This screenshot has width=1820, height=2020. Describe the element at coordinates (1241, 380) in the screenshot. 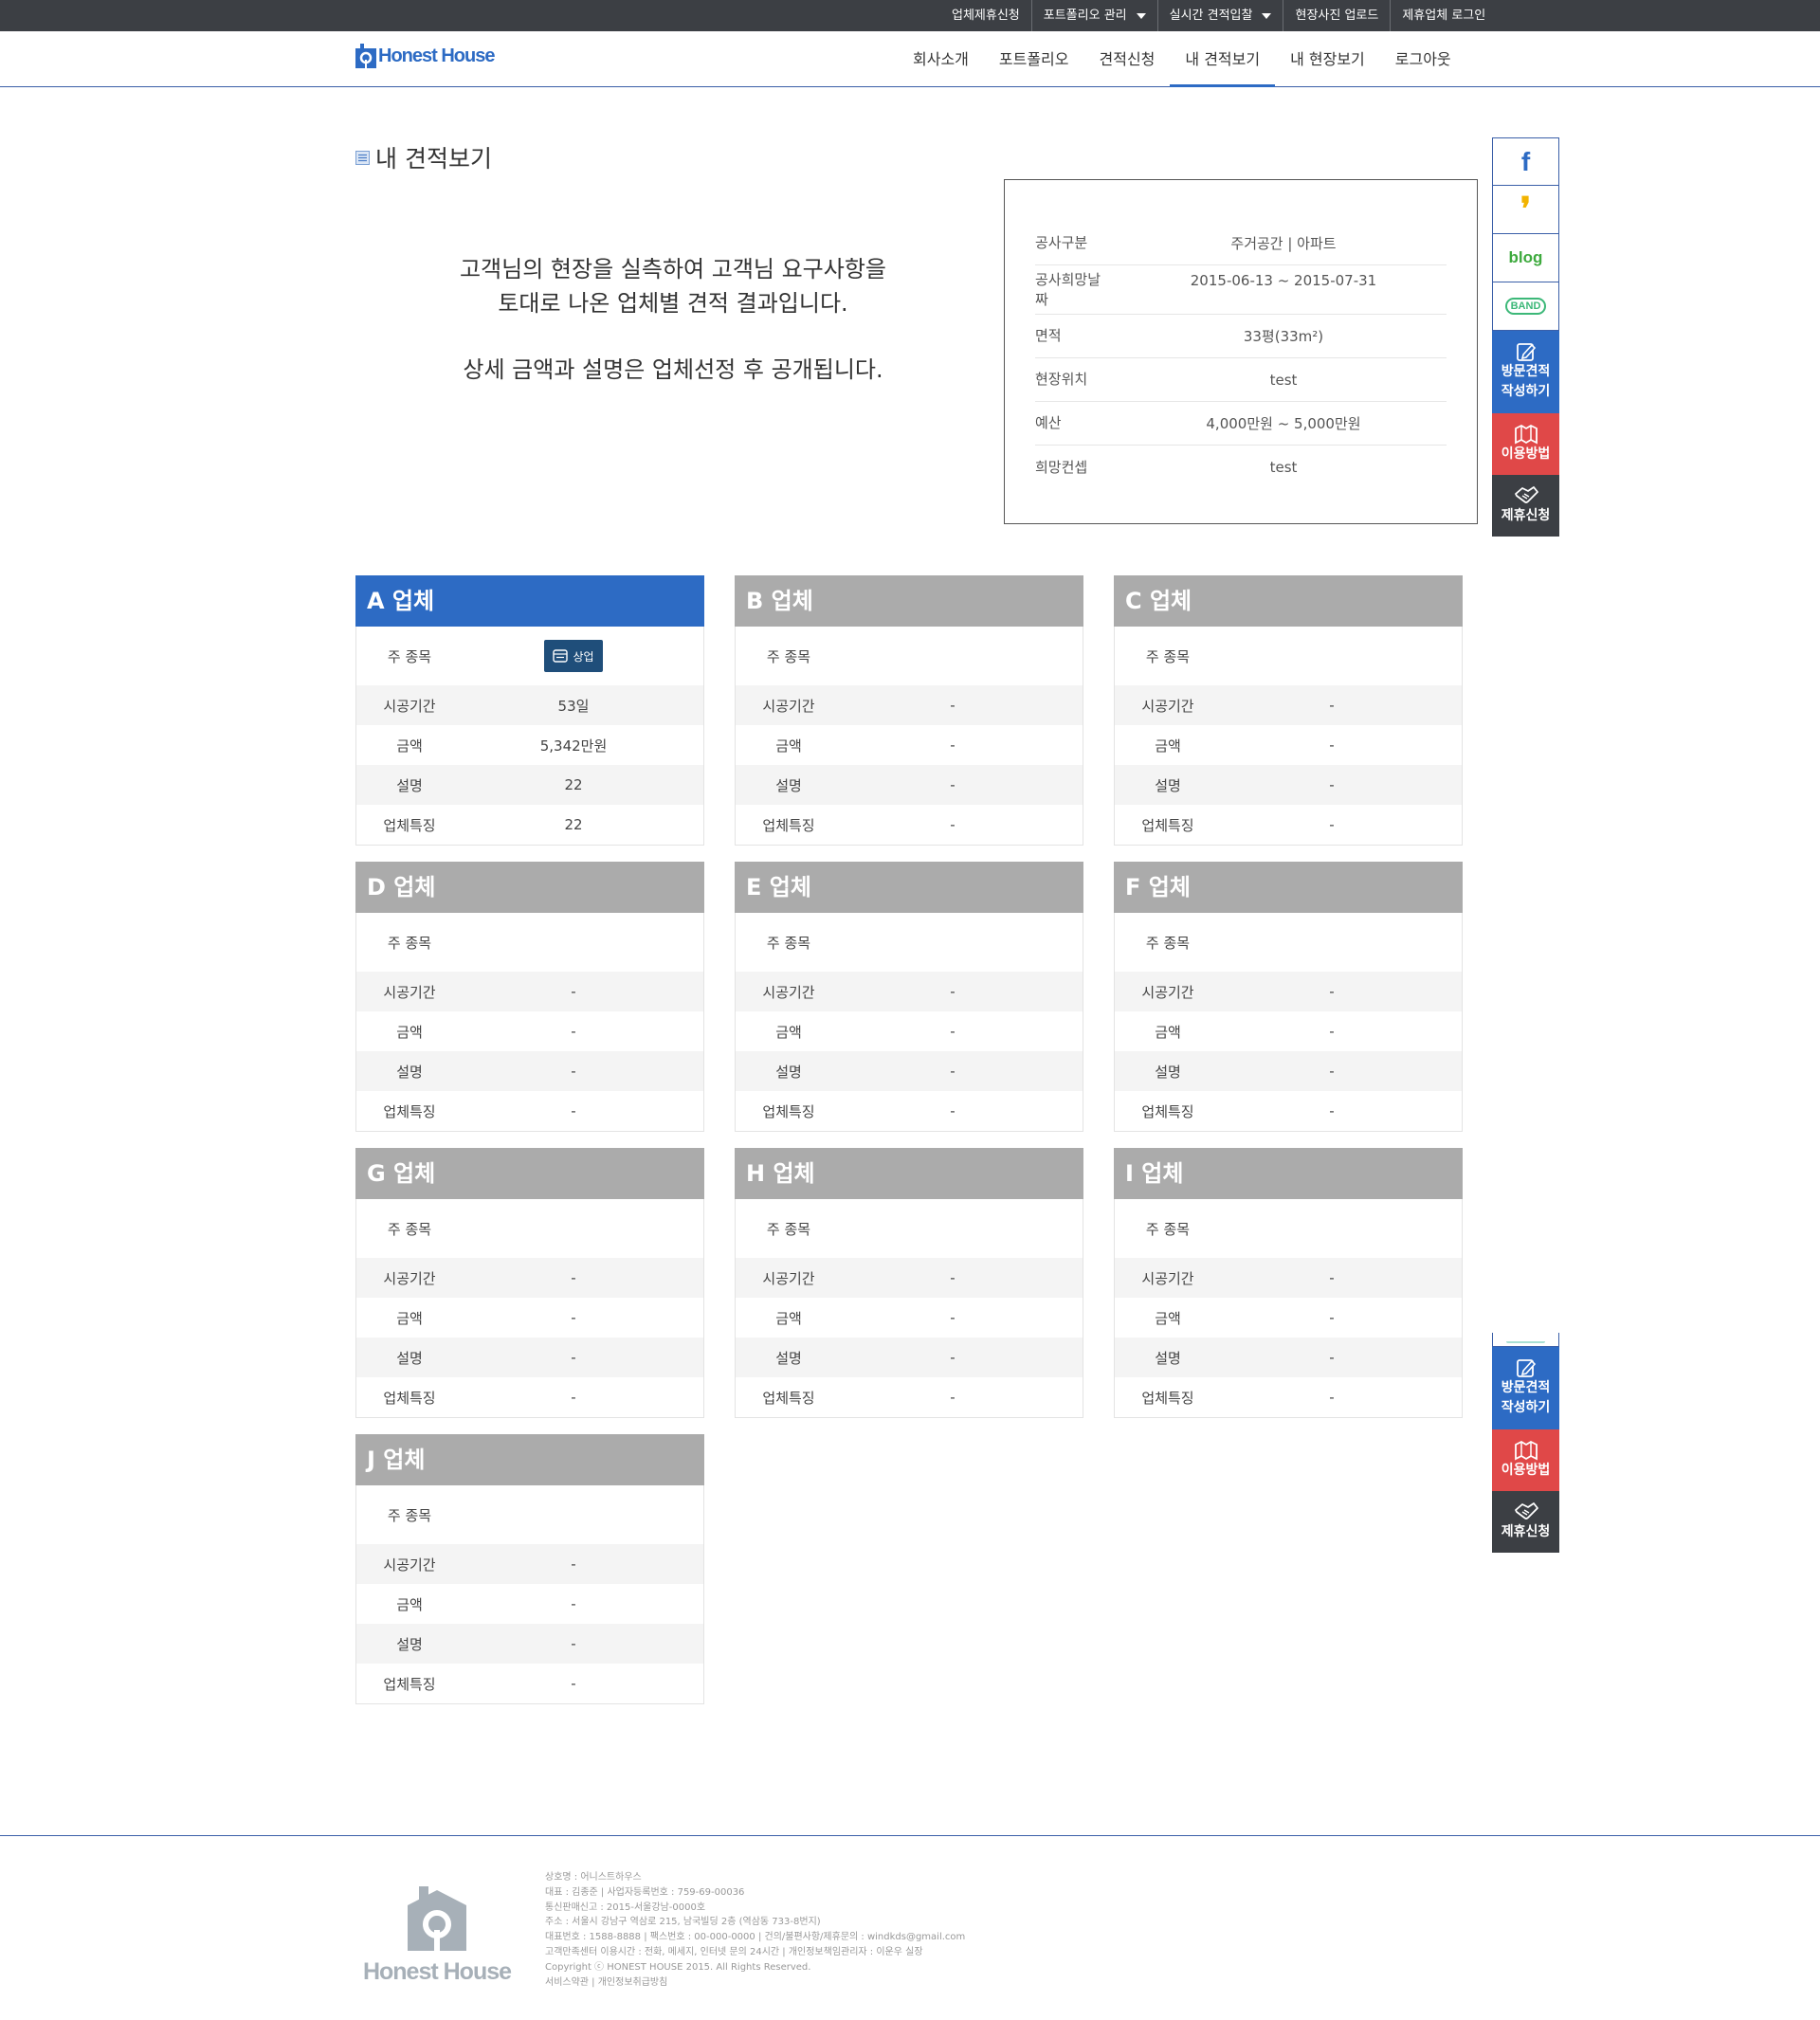

I see `info-row-location: 현장위치 test` at that location.